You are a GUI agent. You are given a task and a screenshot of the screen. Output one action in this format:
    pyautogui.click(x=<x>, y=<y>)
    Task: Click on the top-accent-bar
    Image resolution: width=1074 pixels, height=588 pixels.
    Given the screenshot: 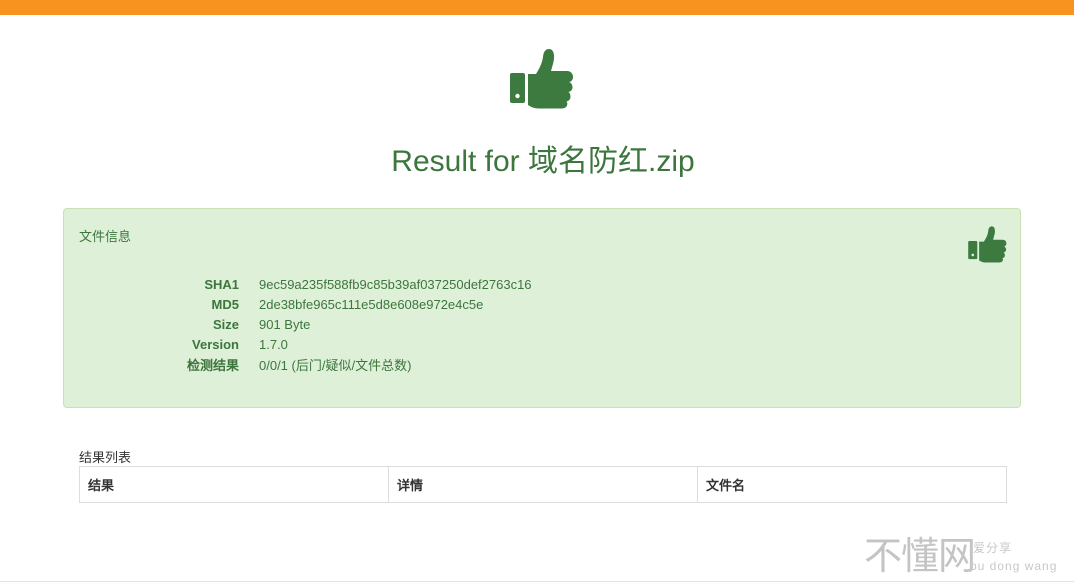 What is the action you would take?
    pyautogui.click(x=537, y=7)
    